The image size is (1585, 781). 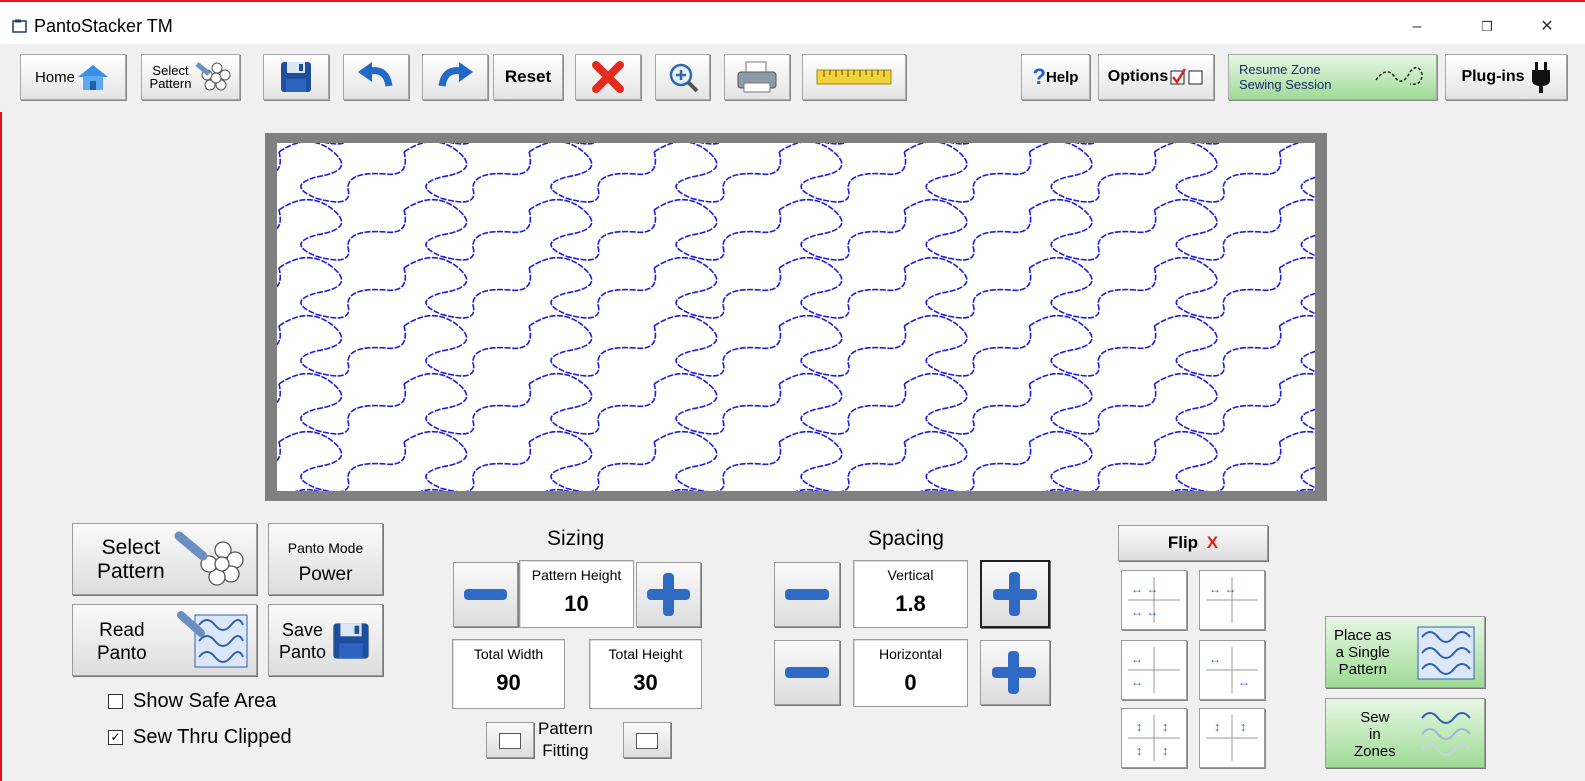 What do you see at coordinates (910, 654) in the screenshot?
I see `horizontal-spacing-label: Horizontal` at bounding box center [910, 654].